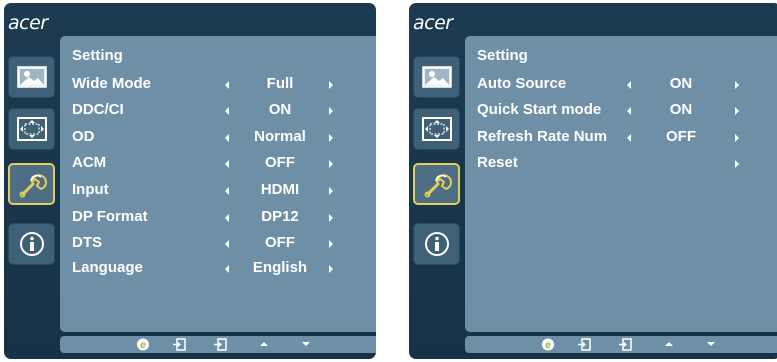 The height and width of the screenshot is (362, 777). What do you see at coordinates (112, 83) in the screenshot?
I see `row-label: Wide Mode` at bounding box center [112, 83].